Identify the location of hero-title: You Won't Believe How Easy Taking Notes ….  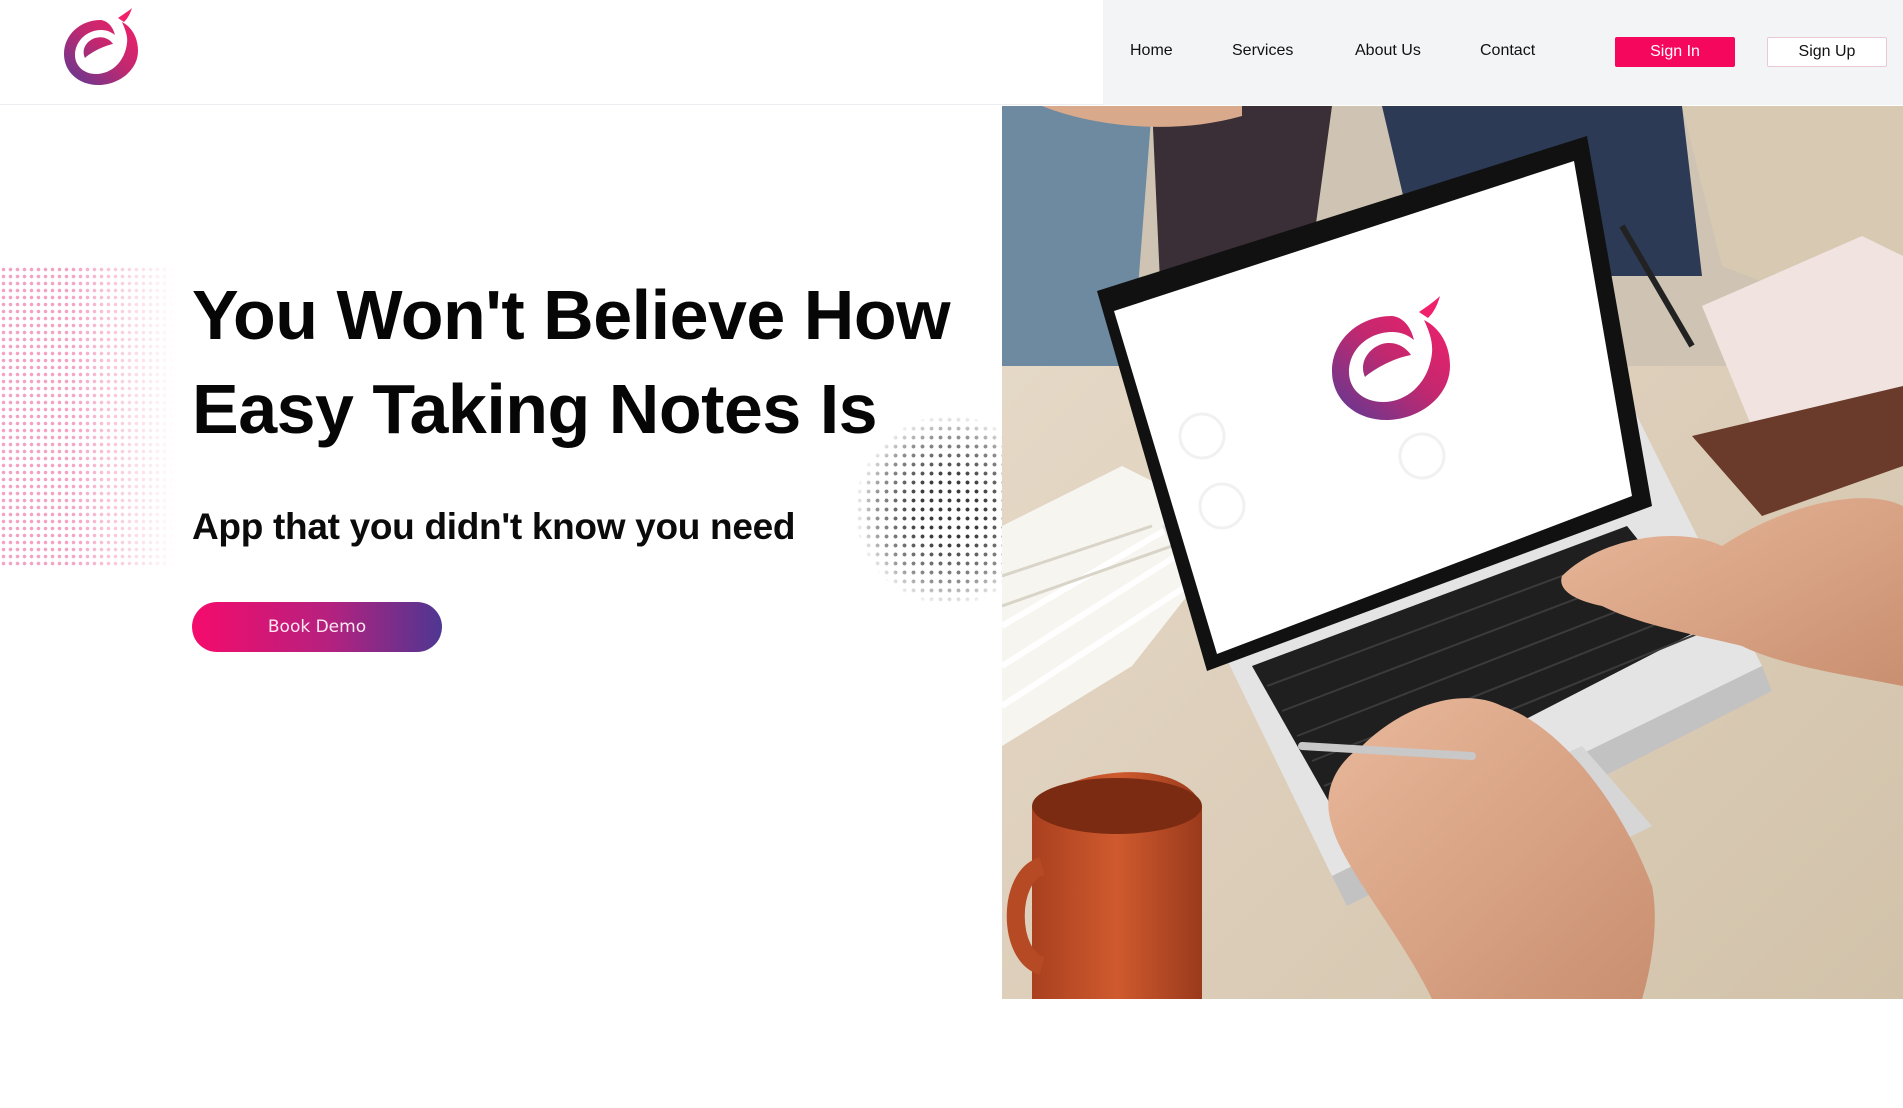
(582, 362).